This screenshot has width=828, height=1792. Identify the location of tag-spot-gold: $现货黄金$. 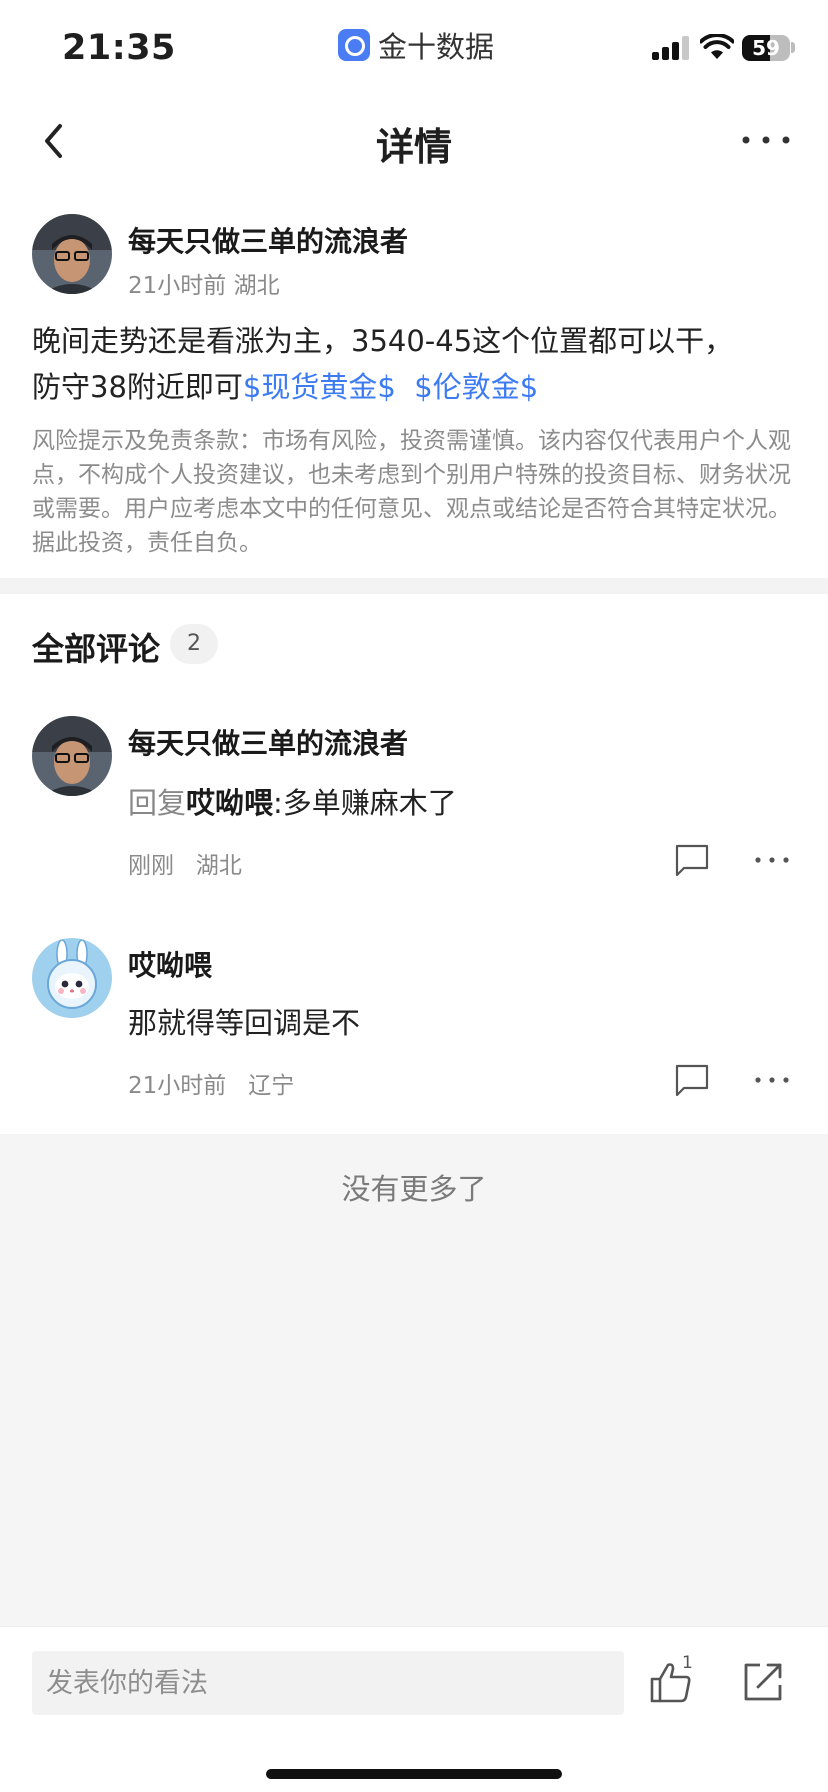
(319, 387).